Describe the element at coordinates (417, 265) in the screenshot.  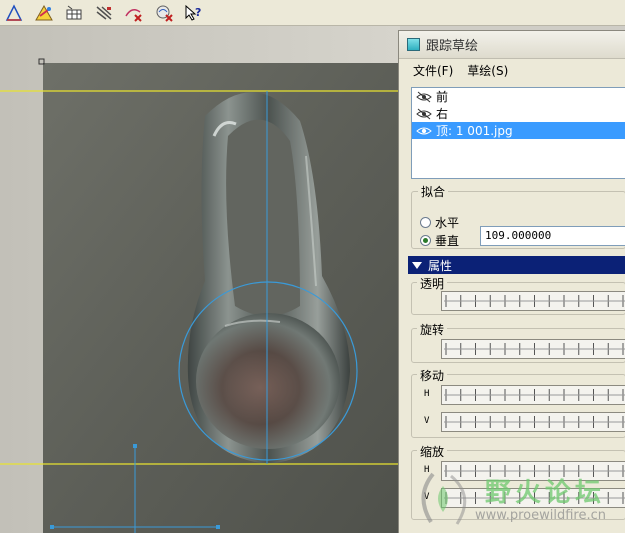
I see `collapse-triangle-icon` at that location.